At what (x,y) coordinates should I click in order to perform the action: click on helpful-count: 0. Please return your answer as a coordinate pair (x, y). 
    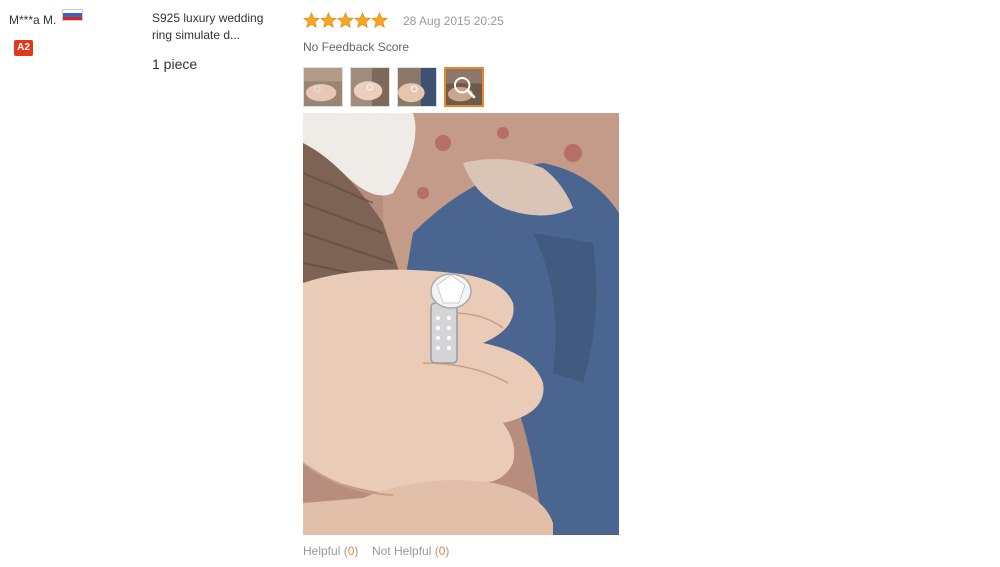
    Looking at the image, I should click on (351, 551).